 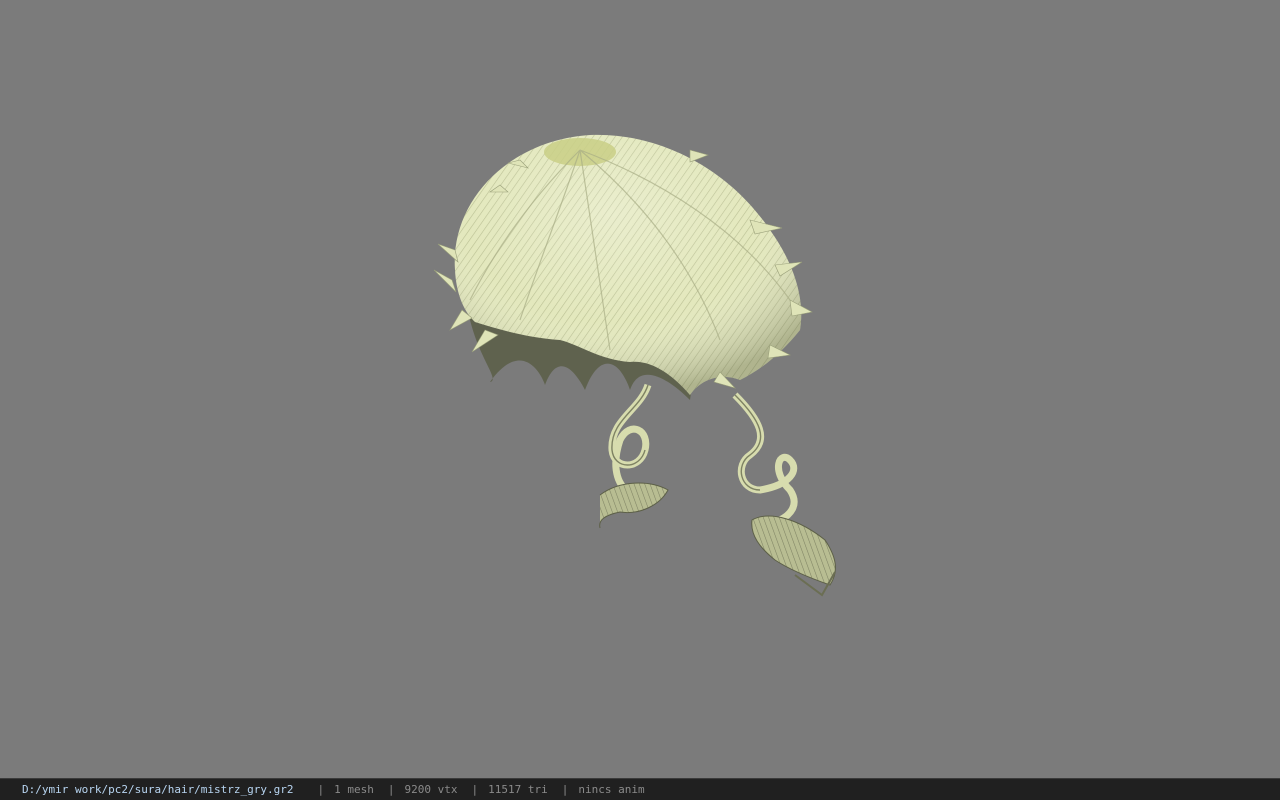 I want to click on hair-right-curl-tip, so click(x=793, y=550).